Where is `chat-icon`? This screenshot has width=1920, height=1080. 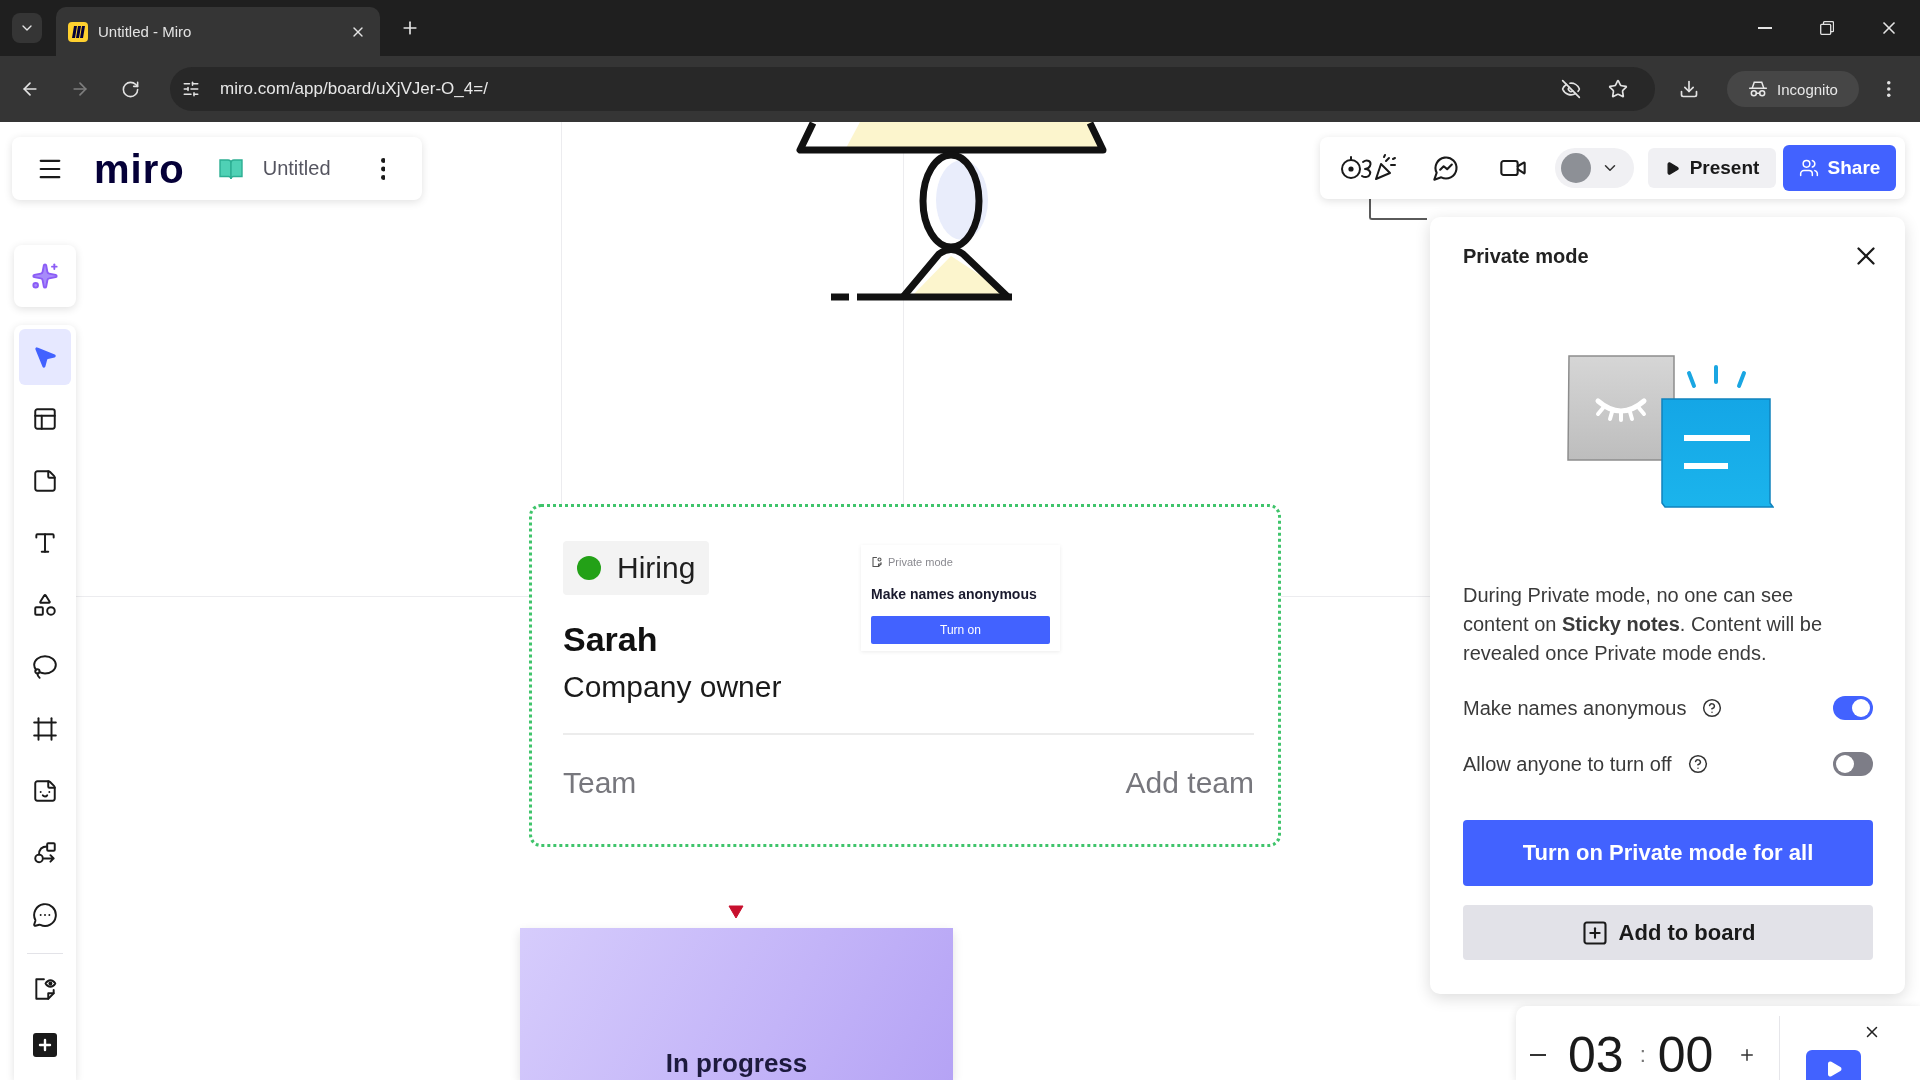
chat-icon is located at coordinates (1446, 168).